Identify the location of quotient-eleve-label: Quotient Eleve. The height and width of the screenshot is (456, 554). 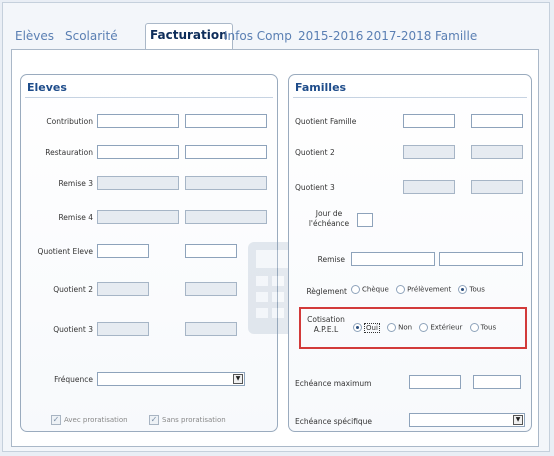
(65, 251).